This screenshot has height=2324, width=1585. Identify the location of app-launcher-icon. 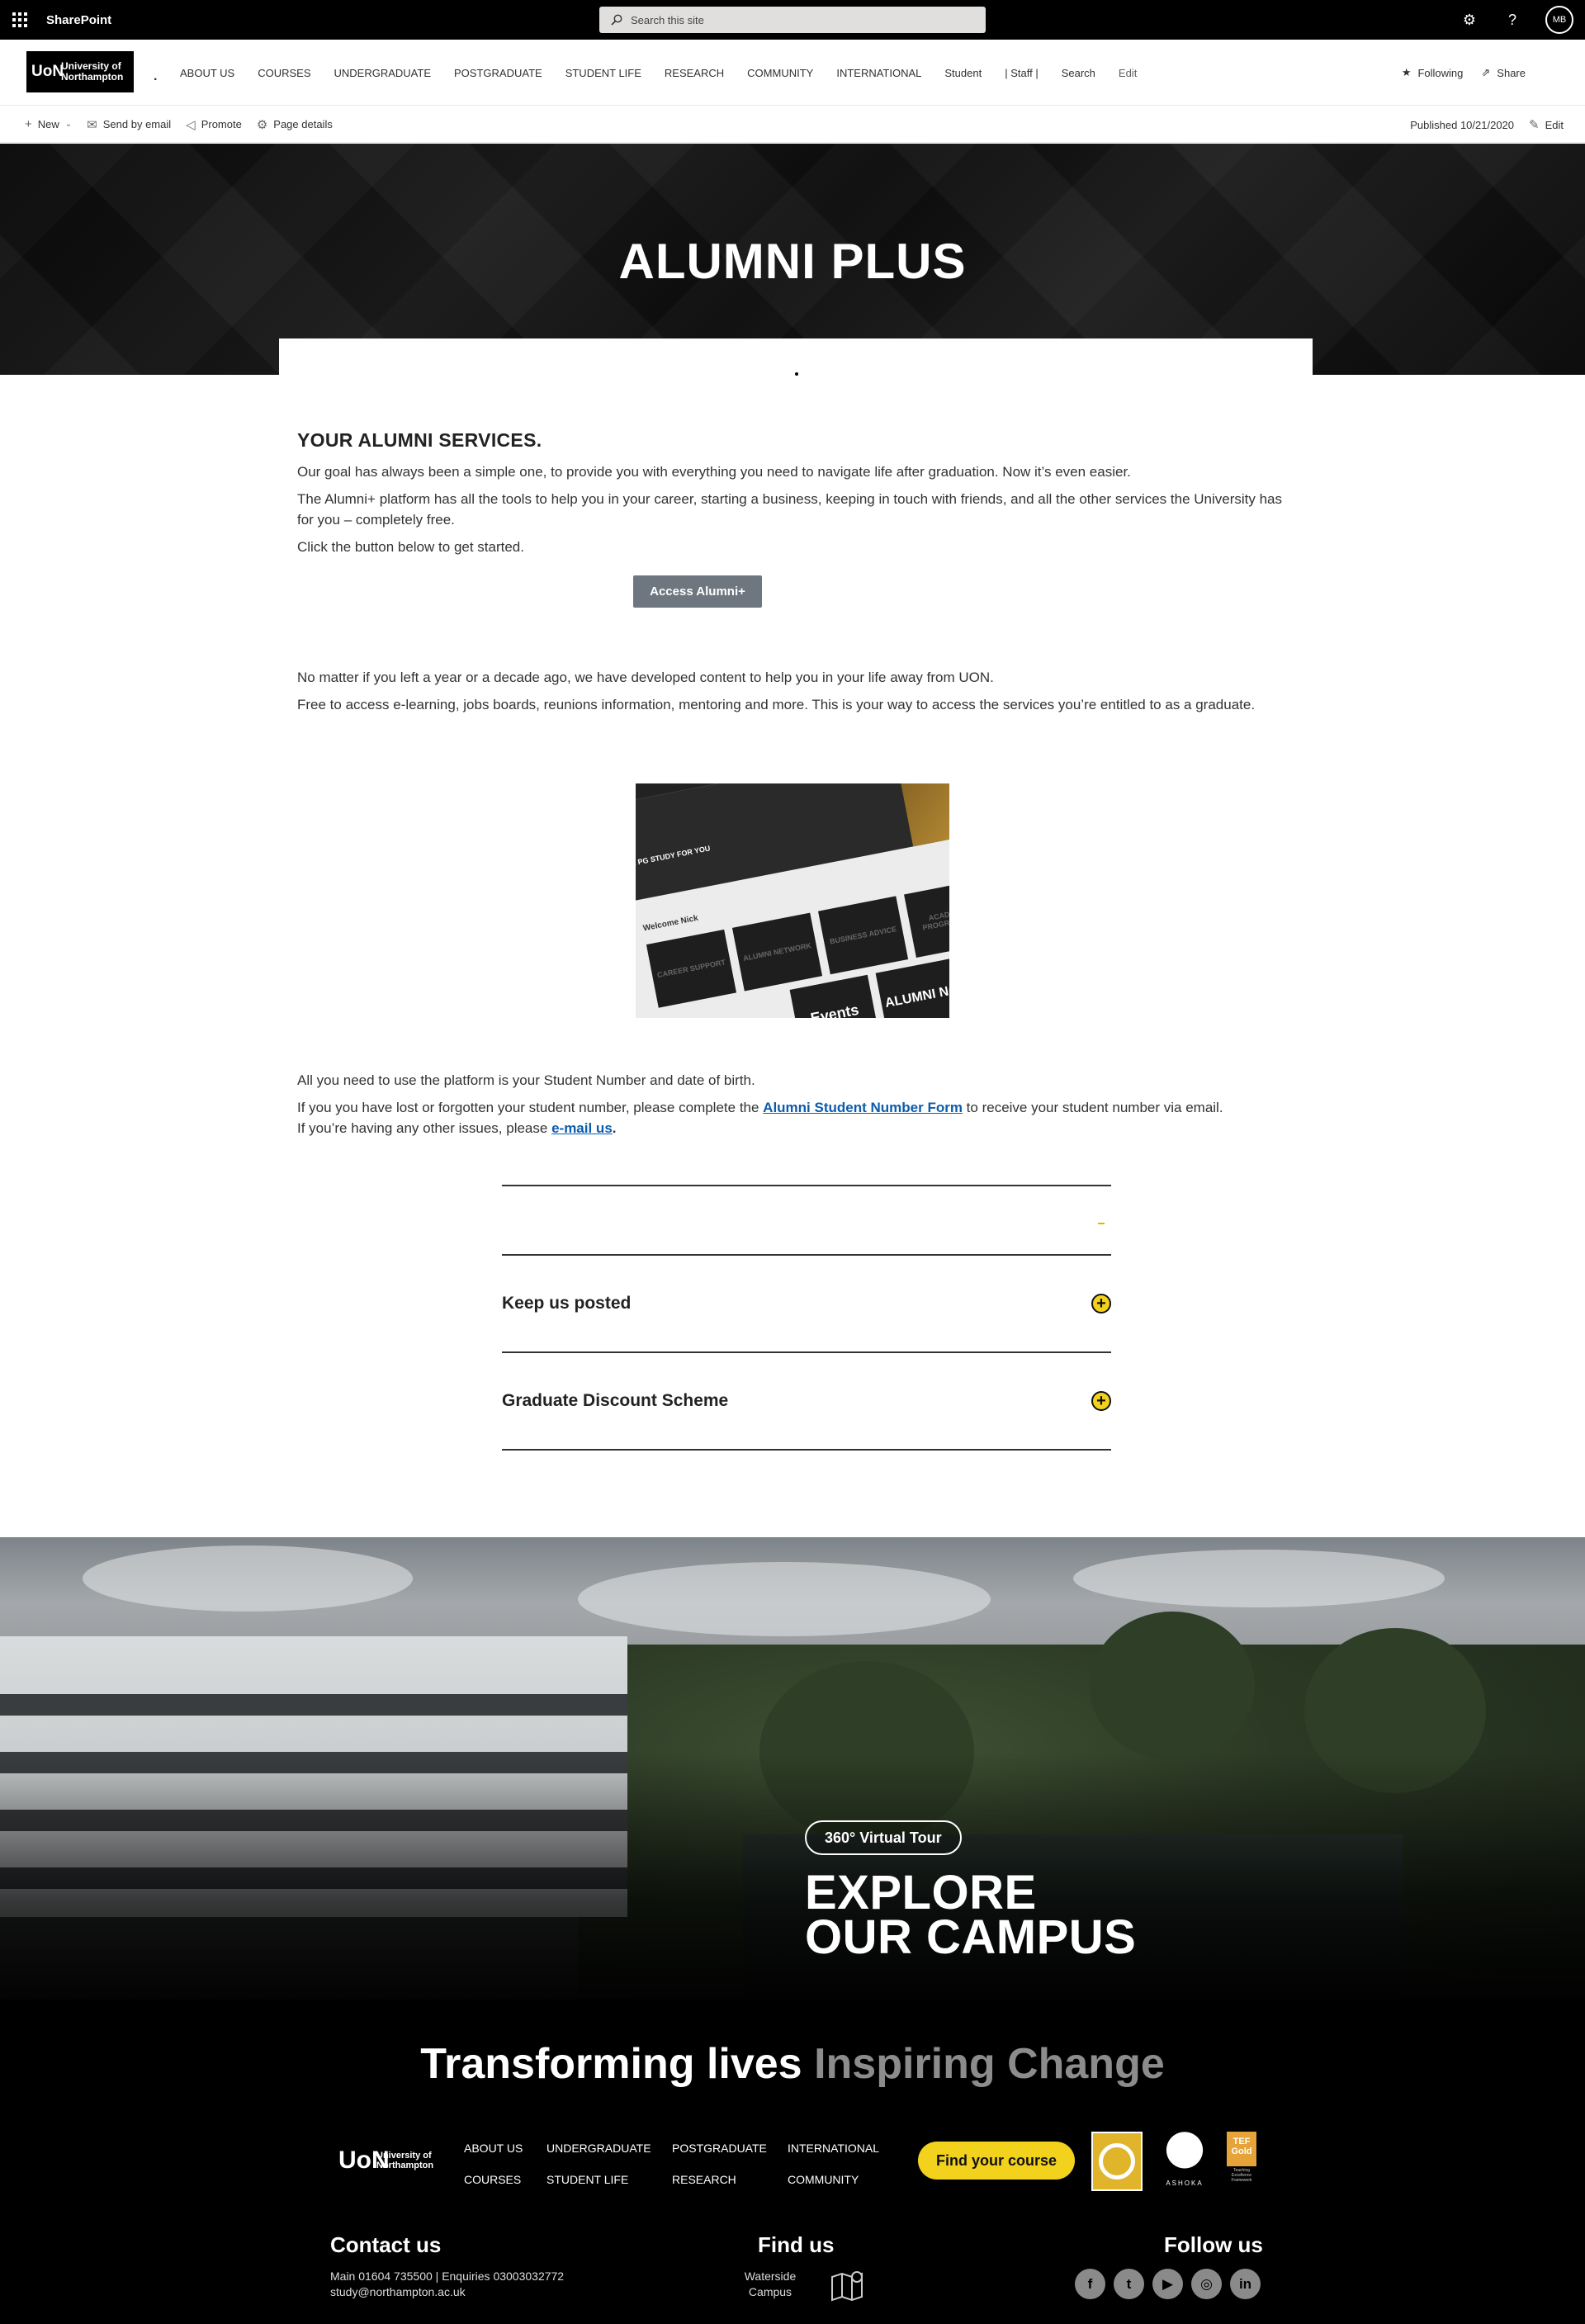
(20, 20).